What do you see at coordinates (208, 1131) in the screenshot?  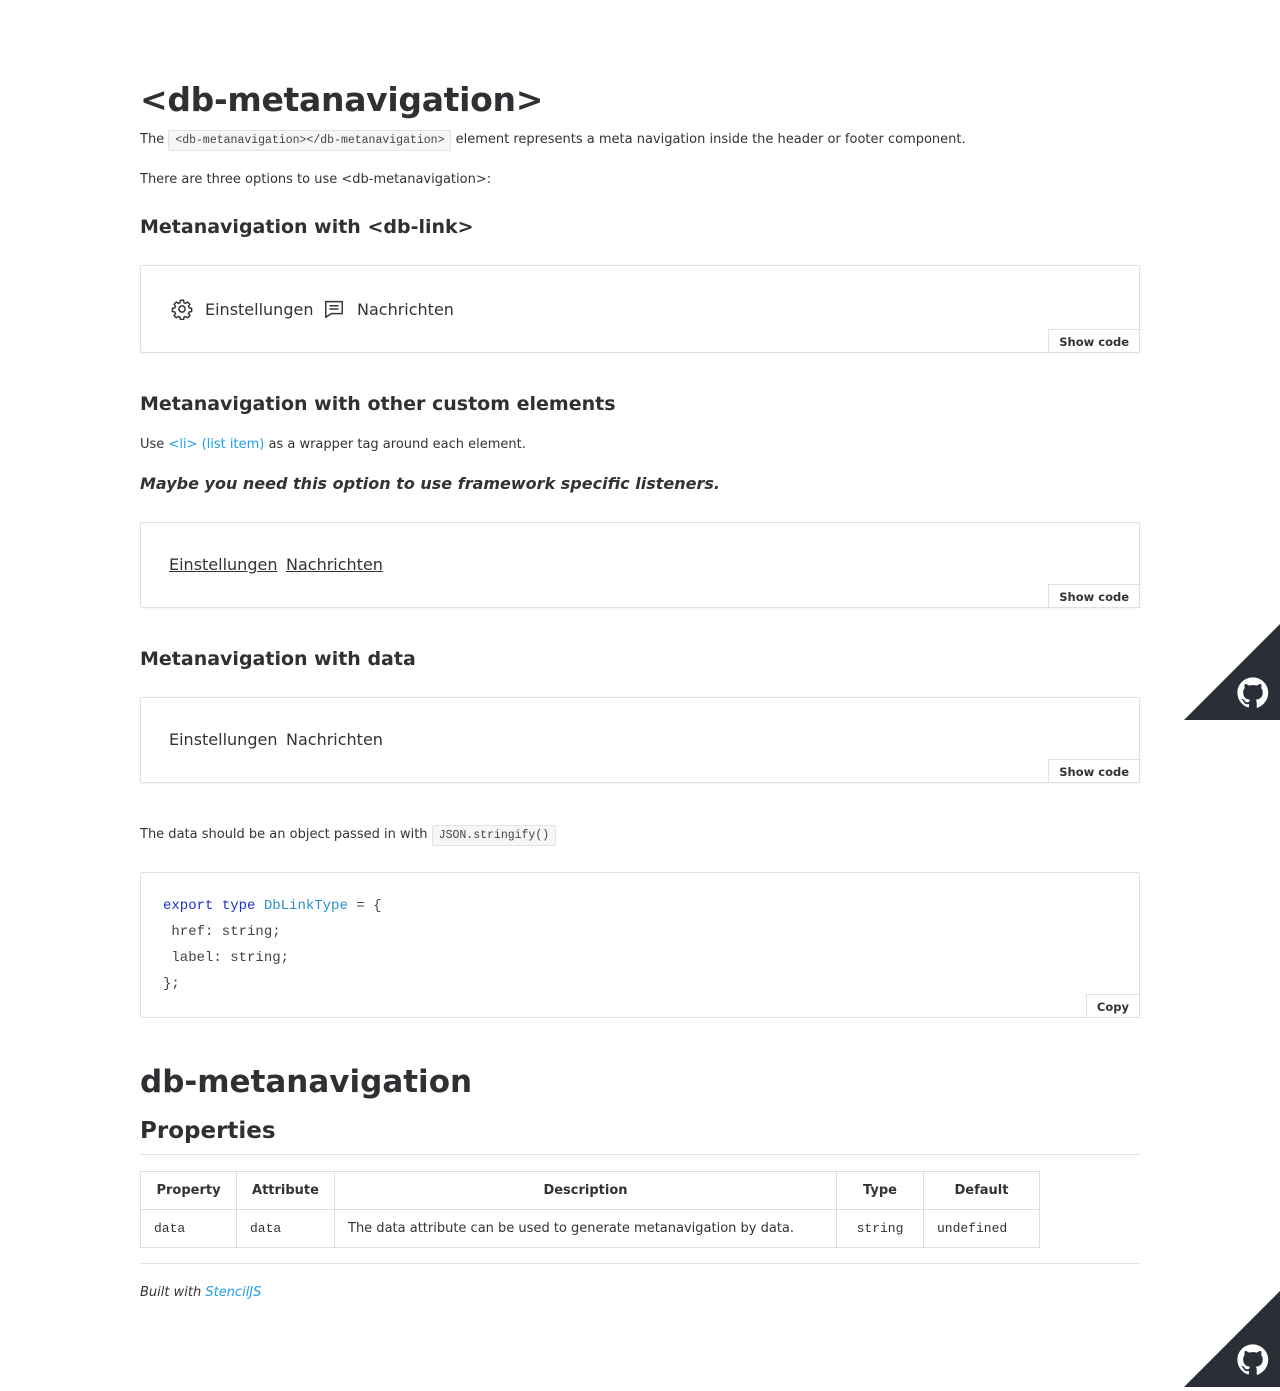 I see `properties-heading: Properties` at bounding box center [208, 1131].